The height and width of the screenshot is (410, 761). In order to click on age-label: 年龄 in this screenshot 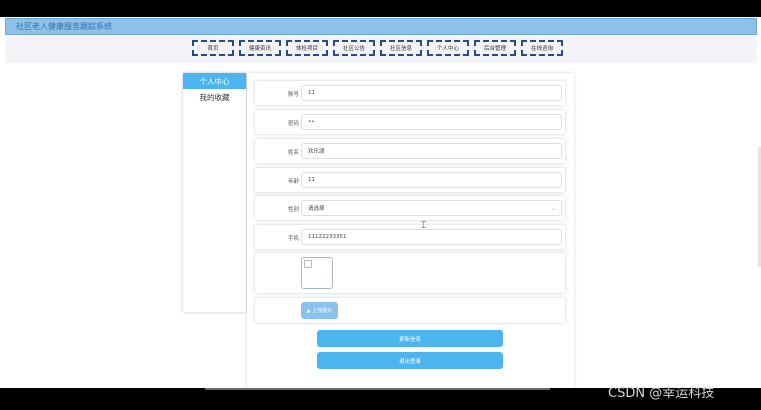, I will do `click(293, 182)`.